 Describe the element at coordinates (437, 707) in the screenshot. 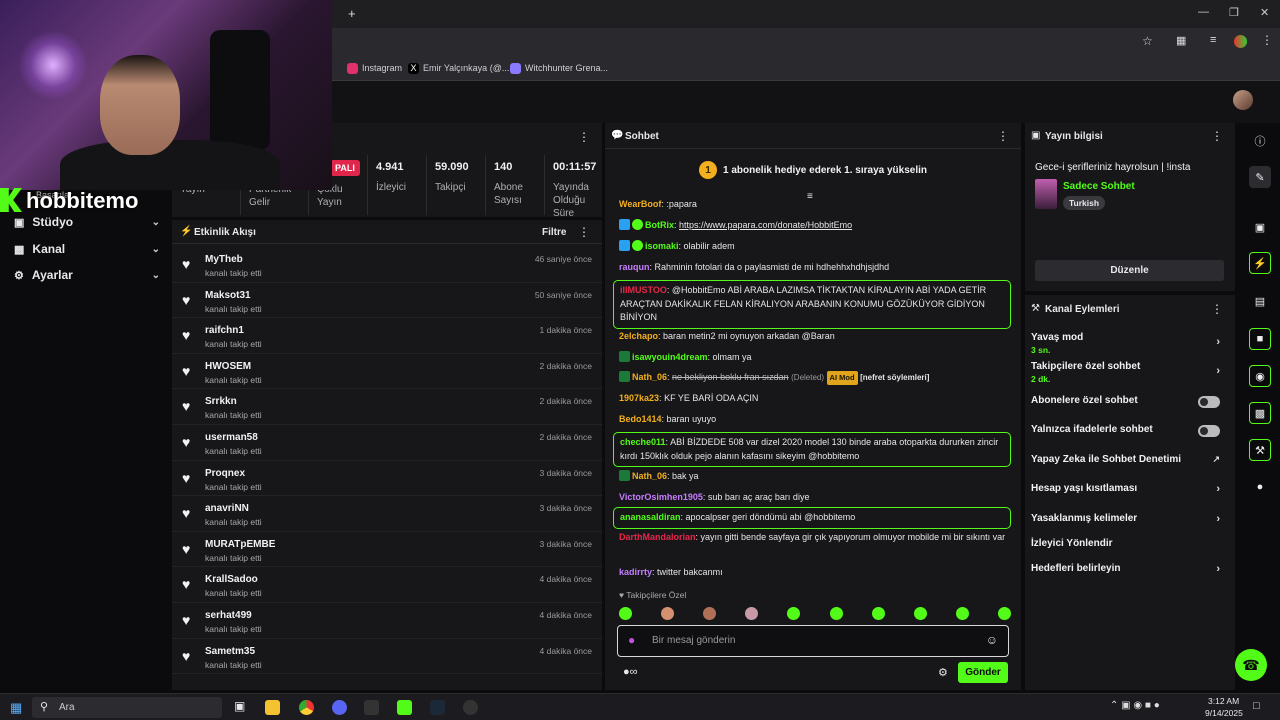

I see `steam-icon` at that location.